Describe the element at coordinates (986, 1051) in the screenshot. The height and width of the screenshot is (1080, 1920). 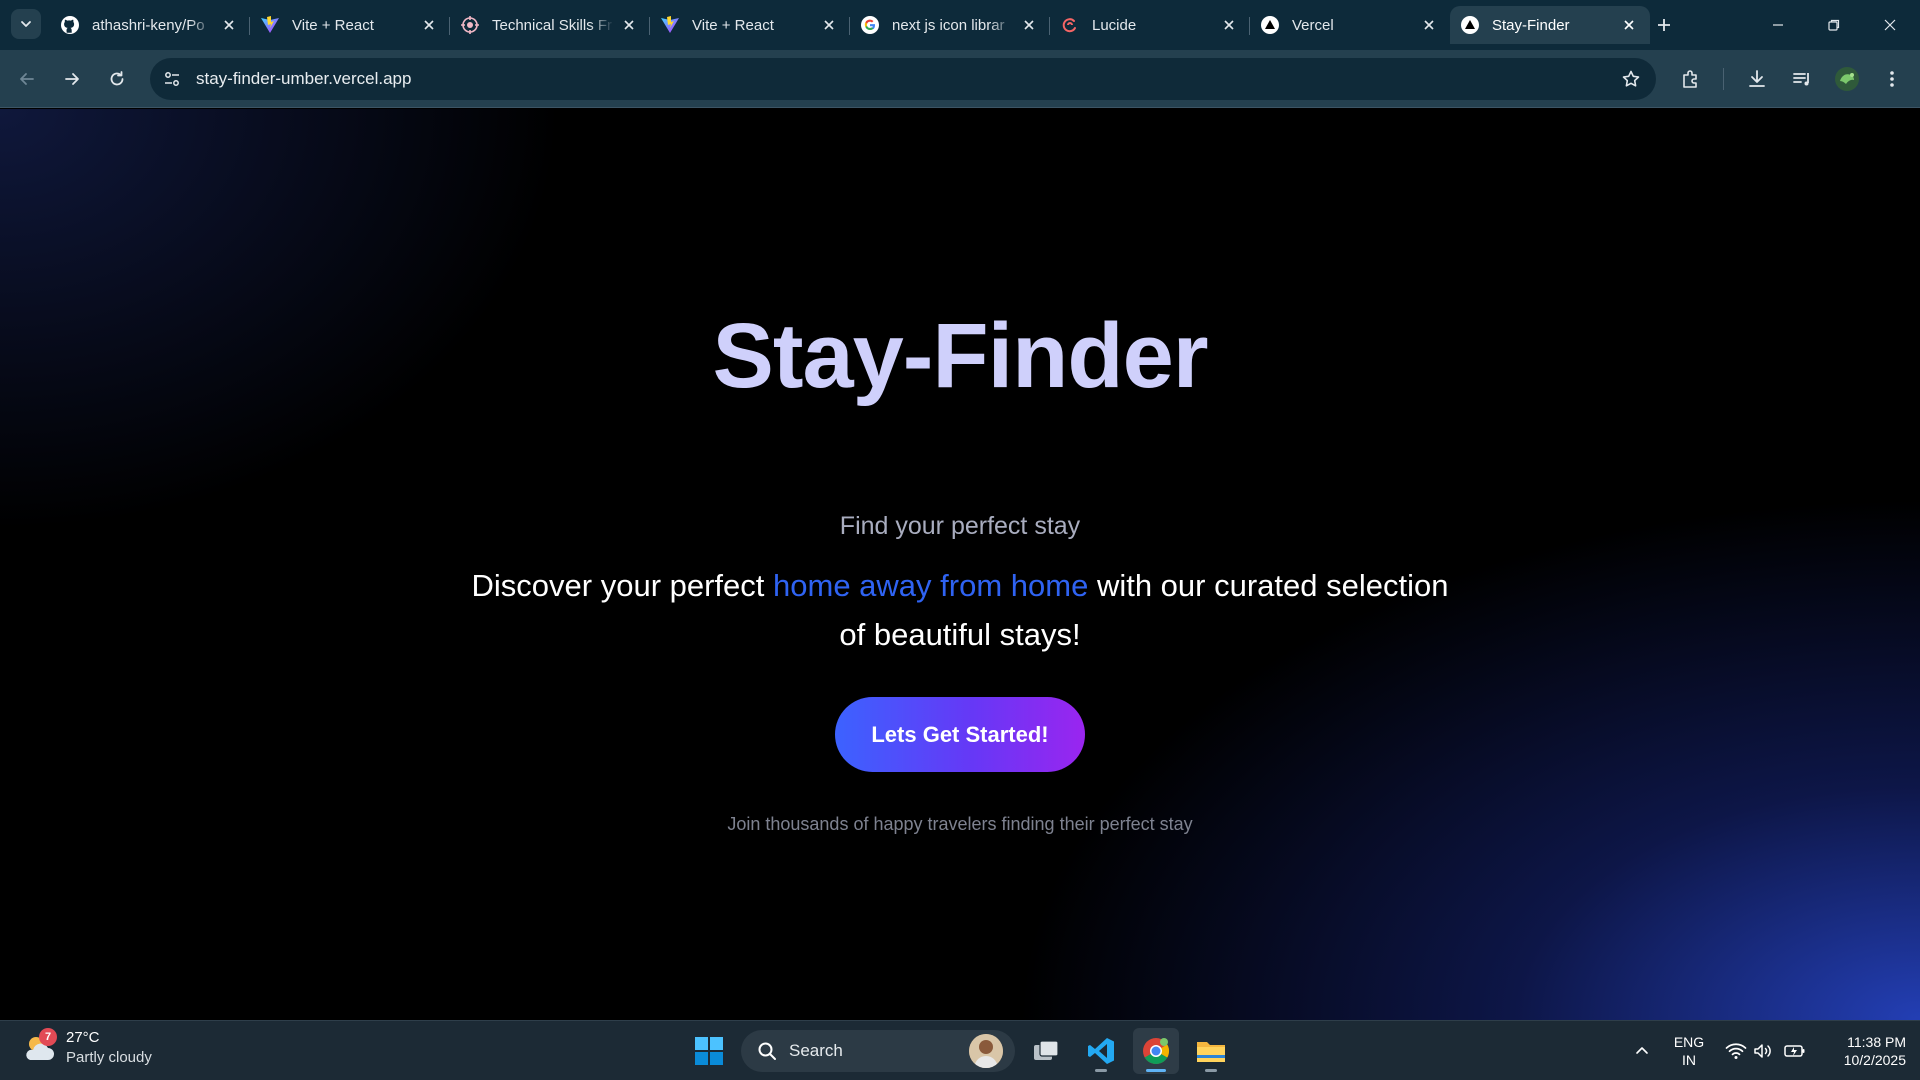
I see `search-highlight-avatar` at that location.